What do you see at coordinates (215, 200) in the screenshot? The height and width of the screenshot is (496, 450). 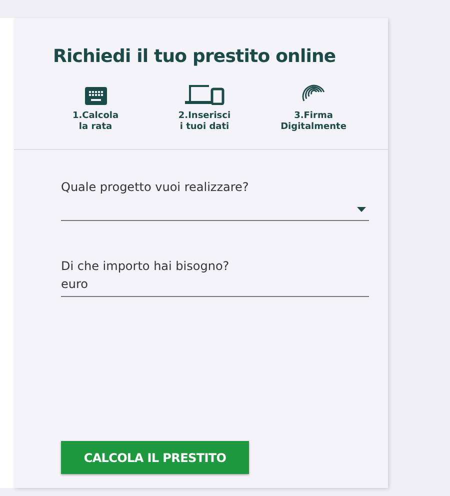 I see `project-select: Quale progetto vuoi realizzare?` at bounding box center [215, 200].